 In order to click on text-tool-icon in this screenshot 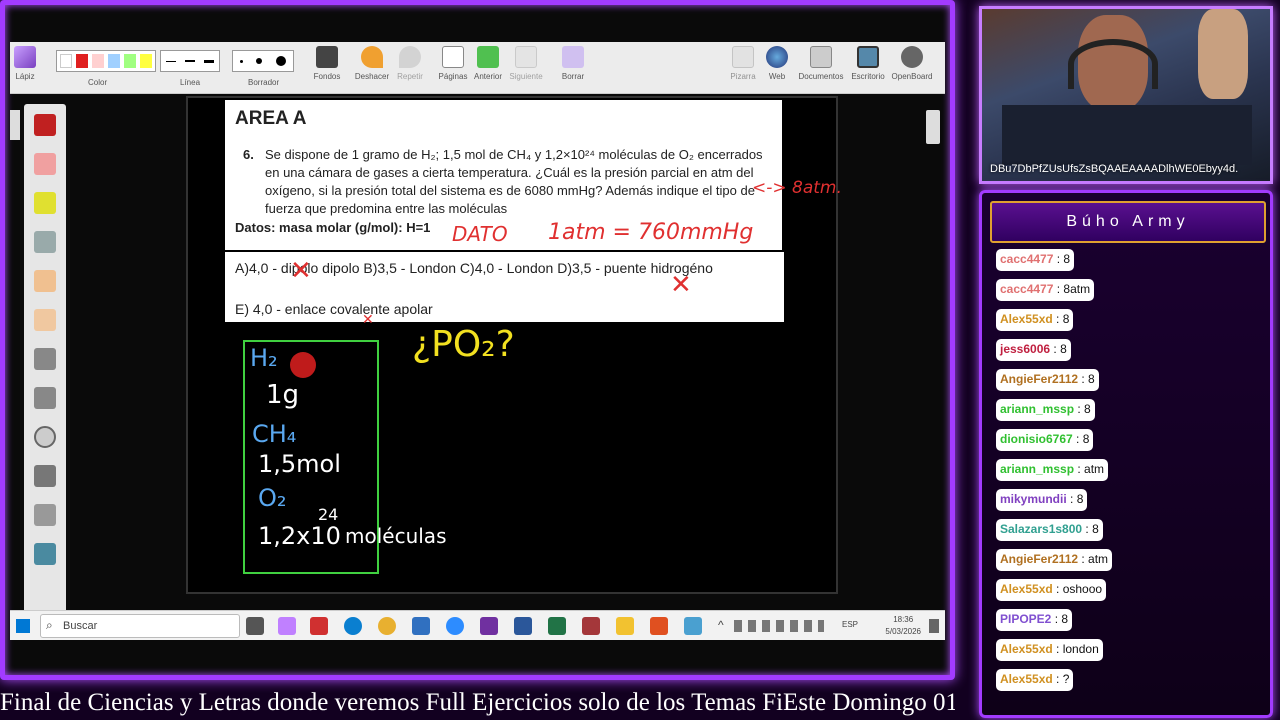, I will do `click(45, 515)`.